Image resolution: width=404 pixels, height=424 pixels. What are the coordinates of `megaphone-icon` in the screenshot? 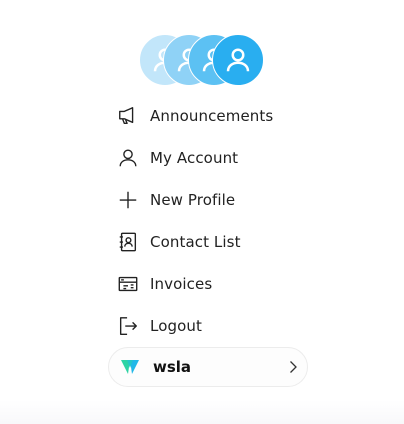 It's located at (128, 116).